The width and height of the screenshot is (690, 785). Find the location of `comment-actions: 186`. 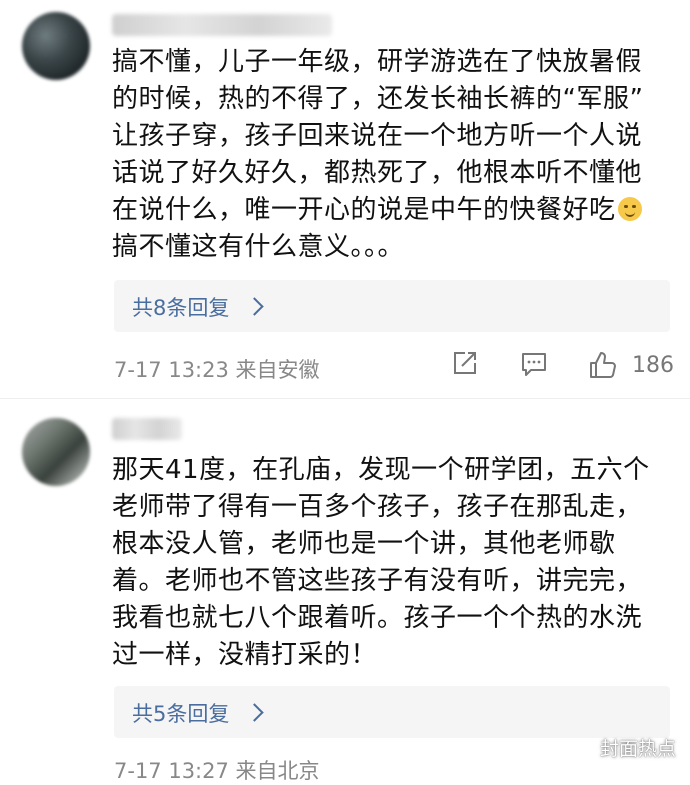

comment-actions: 186 is located at coordinates (345, 366).